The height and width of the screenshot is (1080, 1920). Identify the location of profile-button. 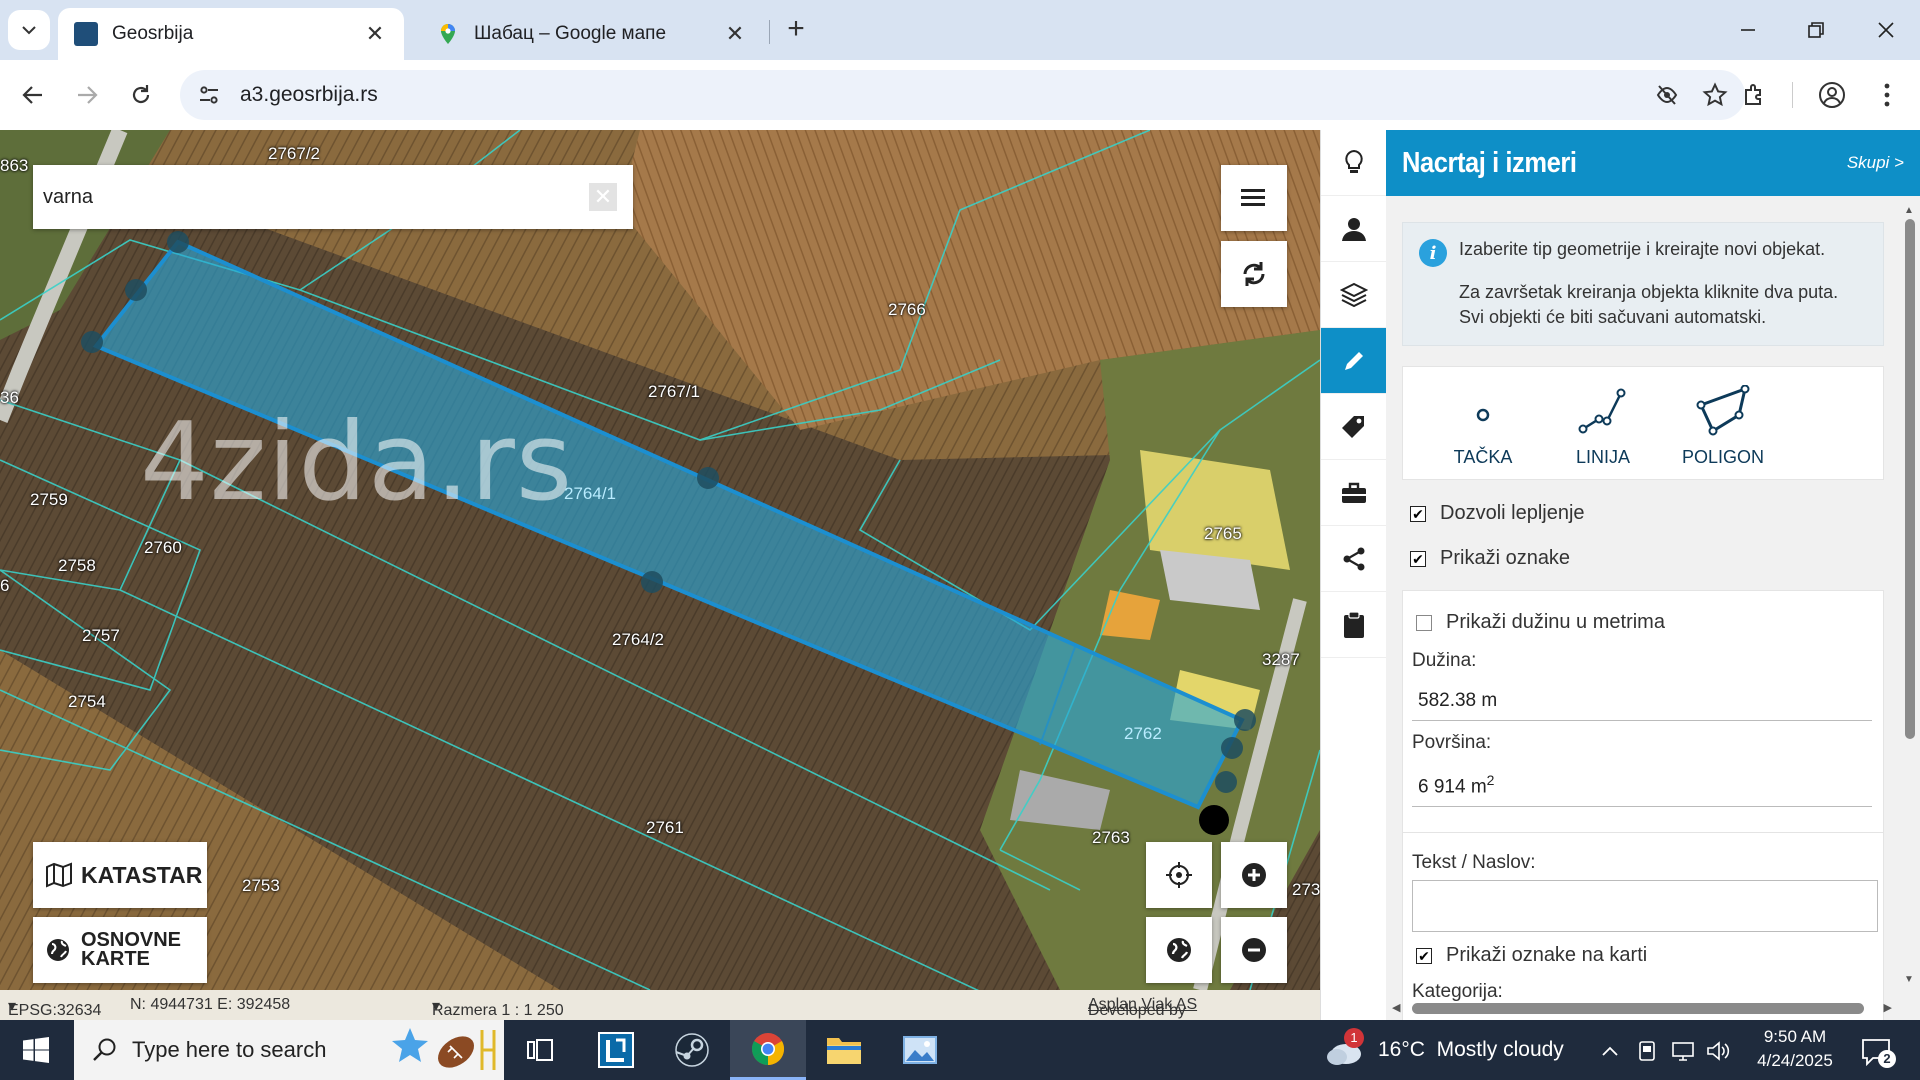
(1832, 95).